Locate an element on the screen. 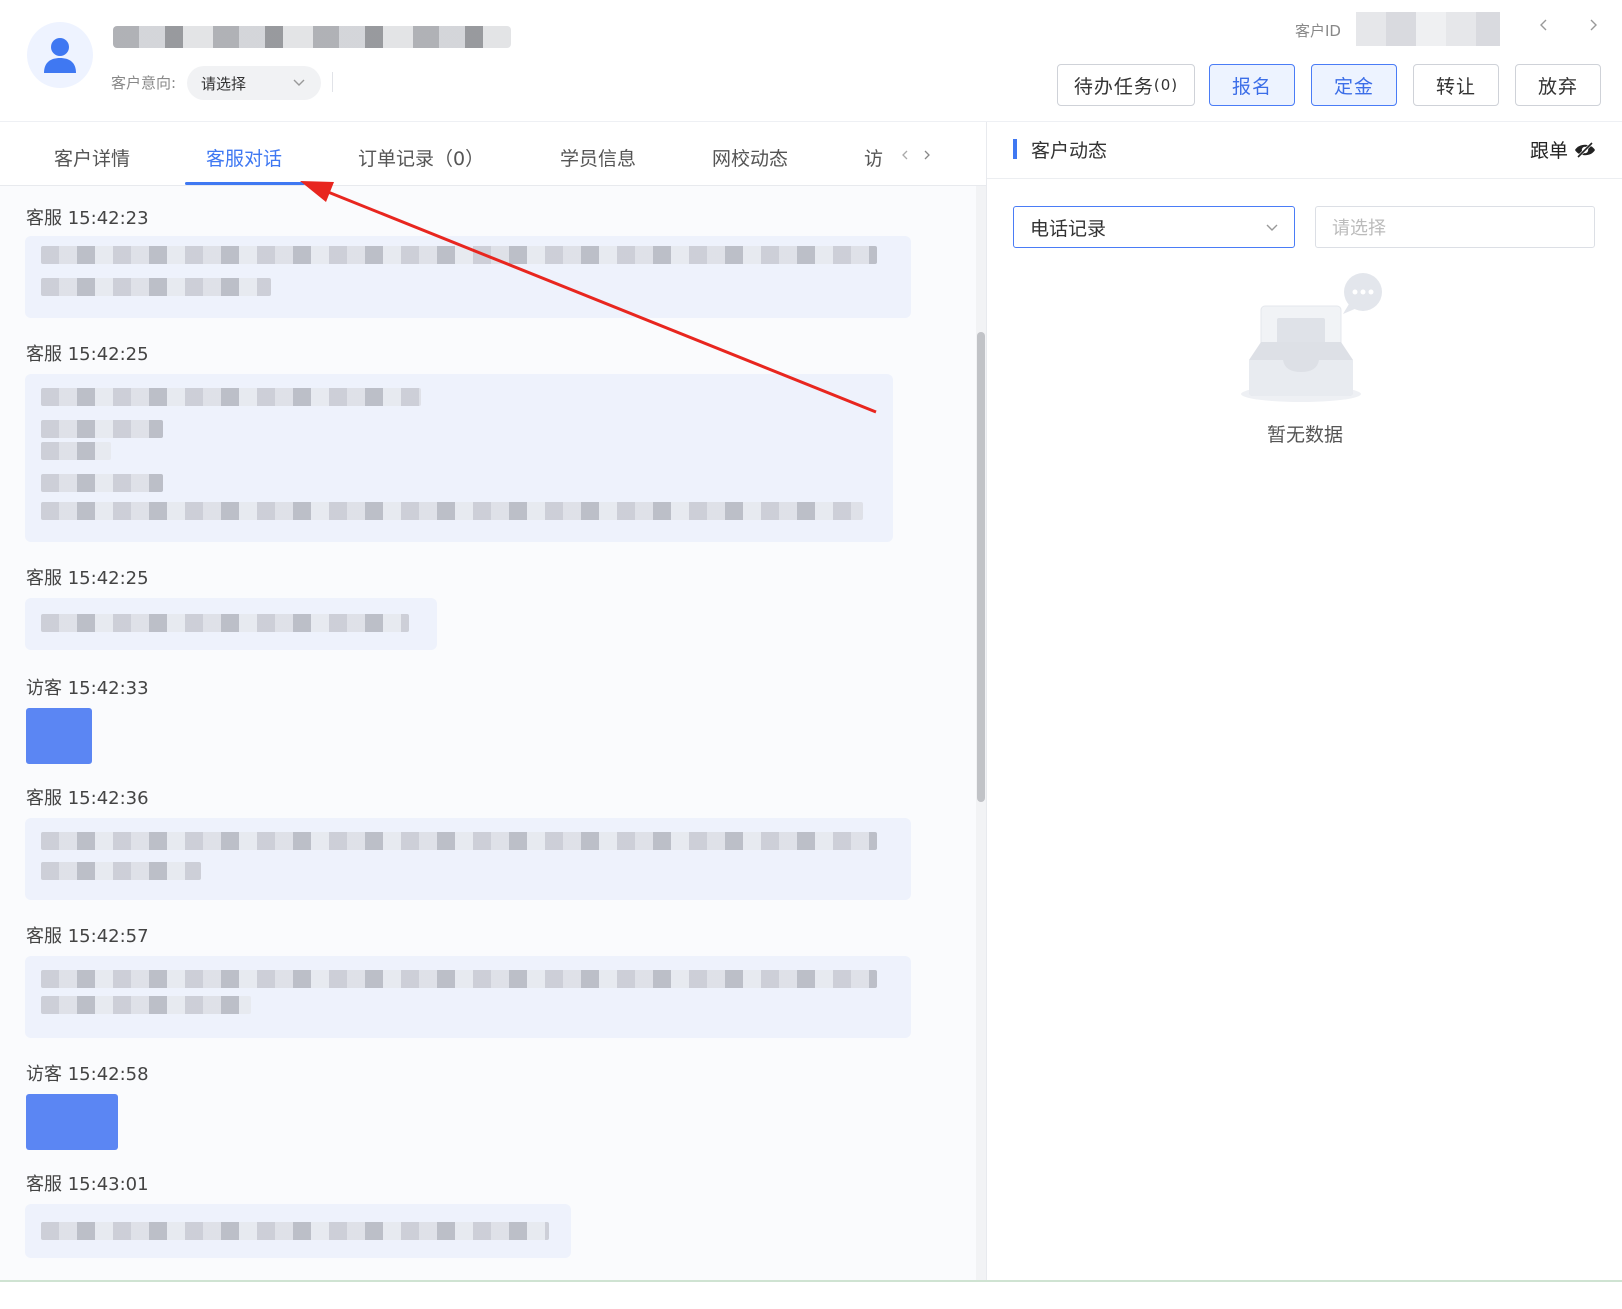 The width and height of the screenshot is (1622, 1309). next-customer-button is located at coordinates (1593, 25).